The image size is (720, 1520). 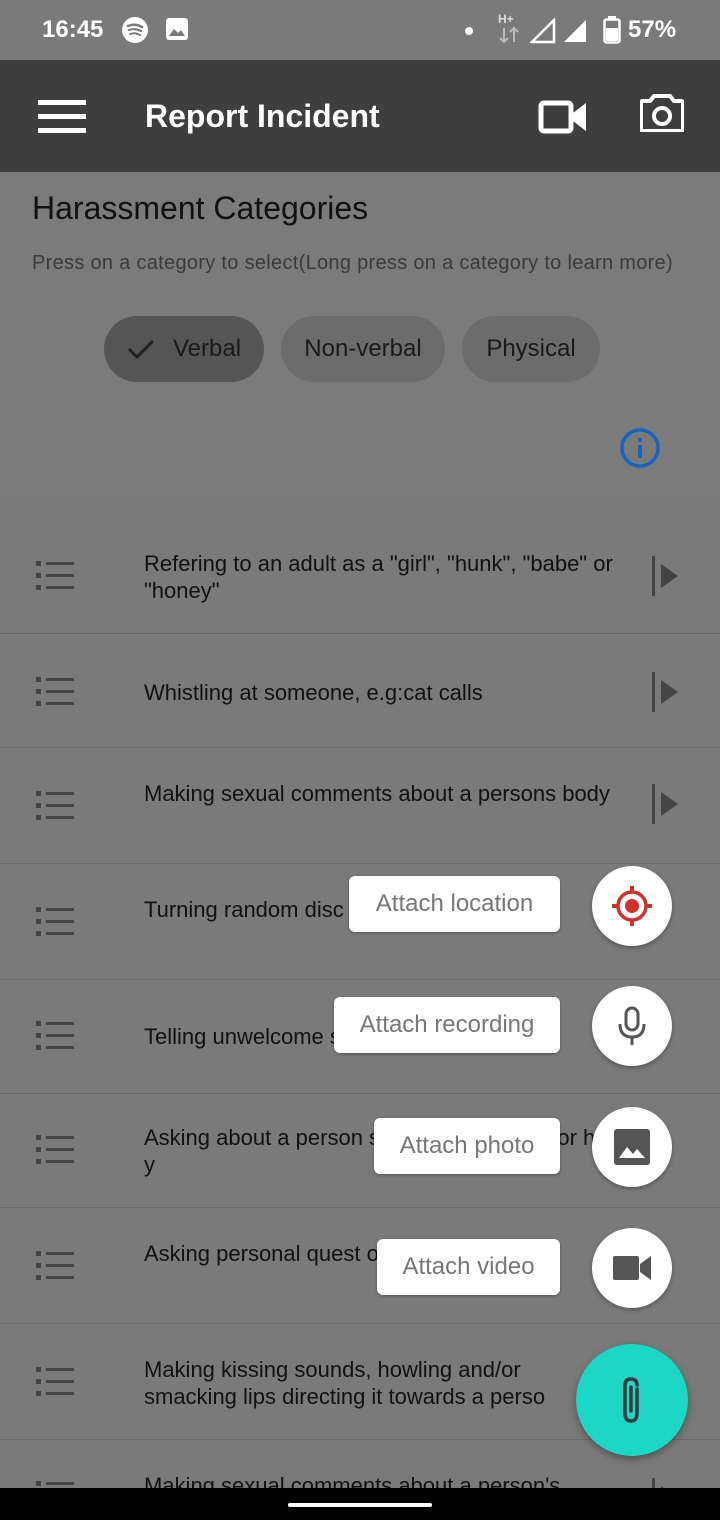 I want to click on chip-label: Non-verbal, so click(x=363, y=348).